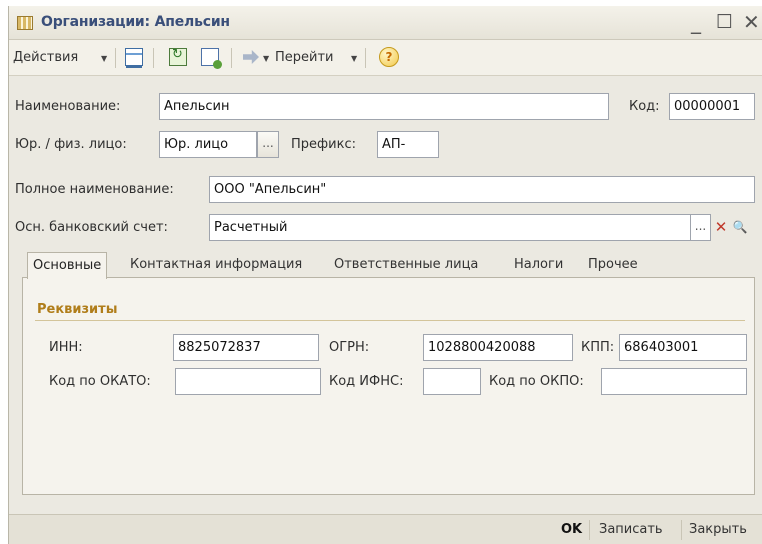 The width and height of the screenshot is (762, 544). I want to click on requisites-divider, so click(390, 320).